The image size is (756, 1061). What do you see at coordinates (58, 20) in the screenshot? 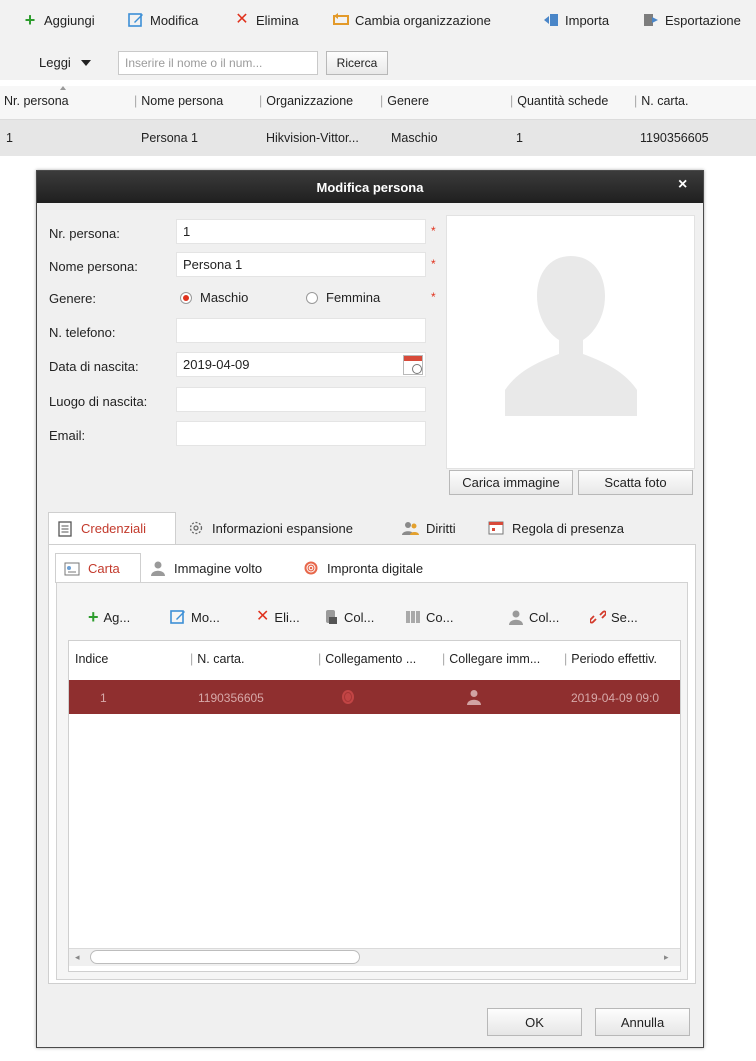
I see `add-button: + Aggiungi` at bounding box center [58, 20].